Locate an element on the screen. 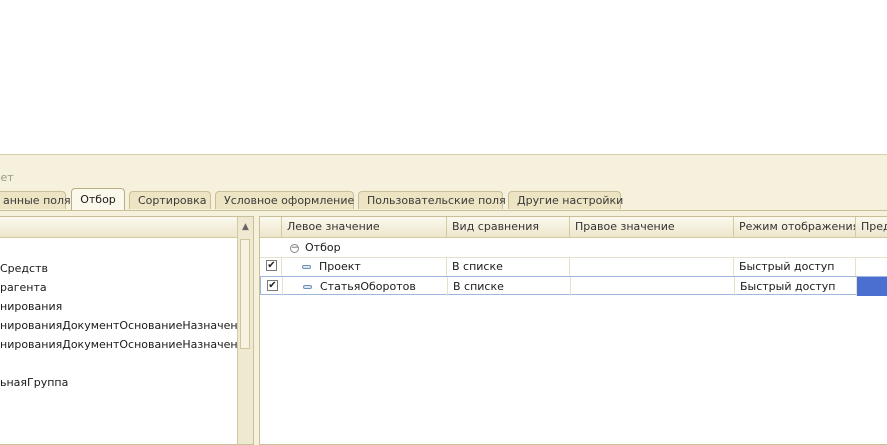  column-header-display-mode: Режим отображения is located at coordinates (795, 227).